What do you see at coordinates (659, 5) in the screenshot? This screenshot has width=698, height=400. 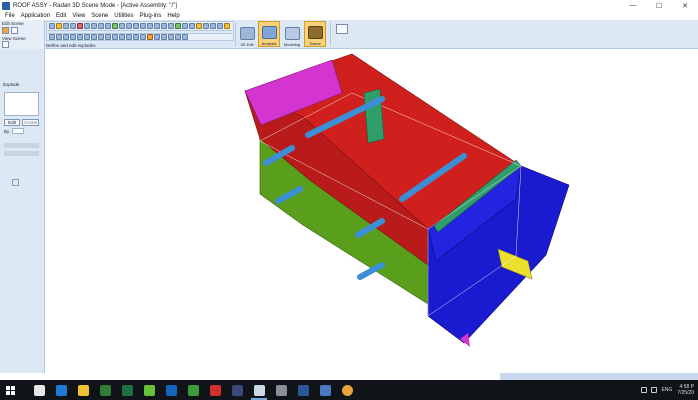 I see `maximize-button: ☐` at bounding box center [659, 5].